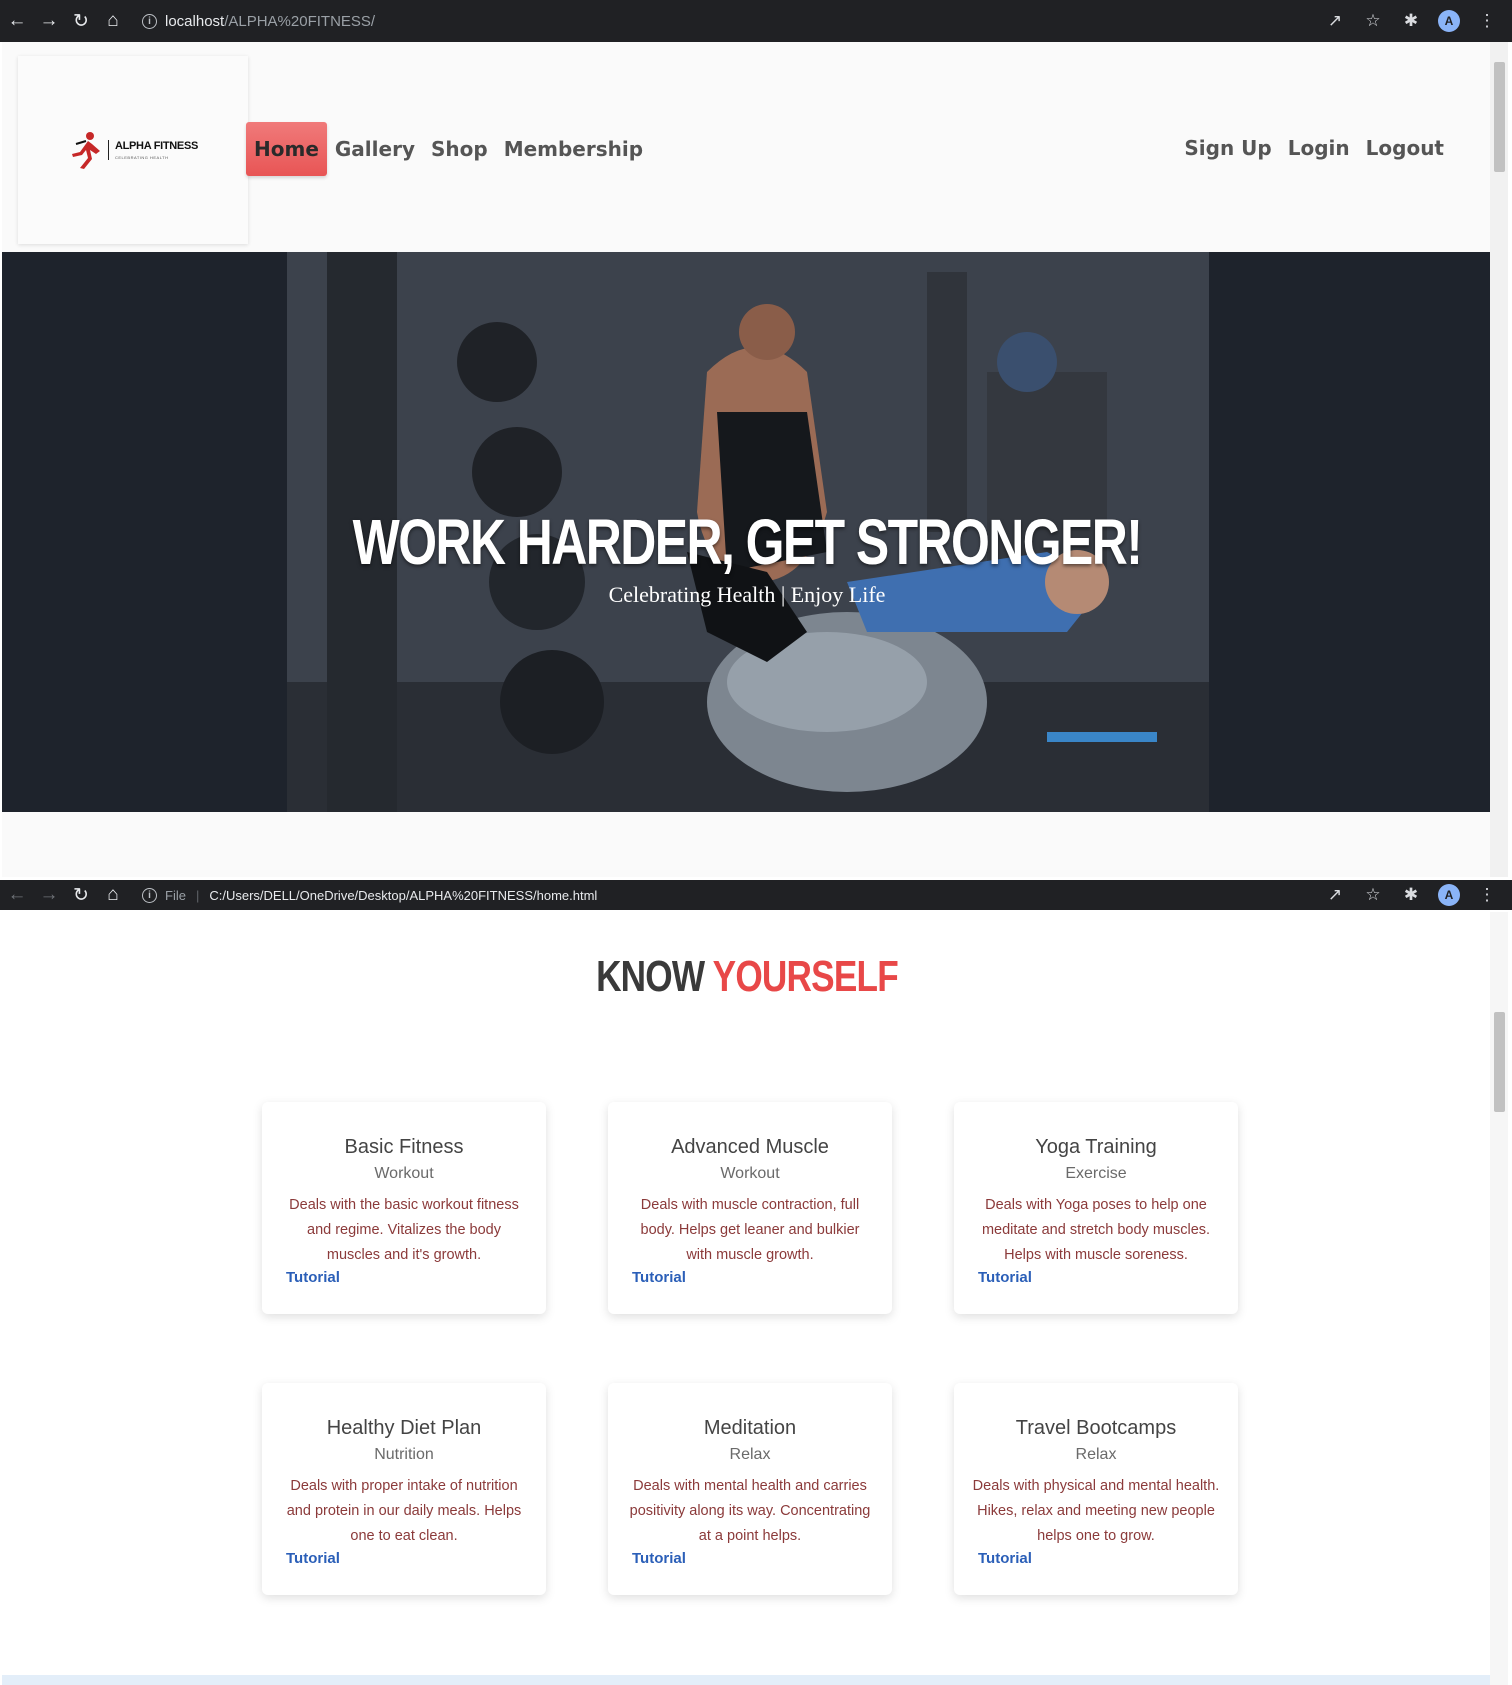 Image resolution: width=1512 pixels, height=1685 pixels. I want to click on scrollbar-top, so click(1499, 459).